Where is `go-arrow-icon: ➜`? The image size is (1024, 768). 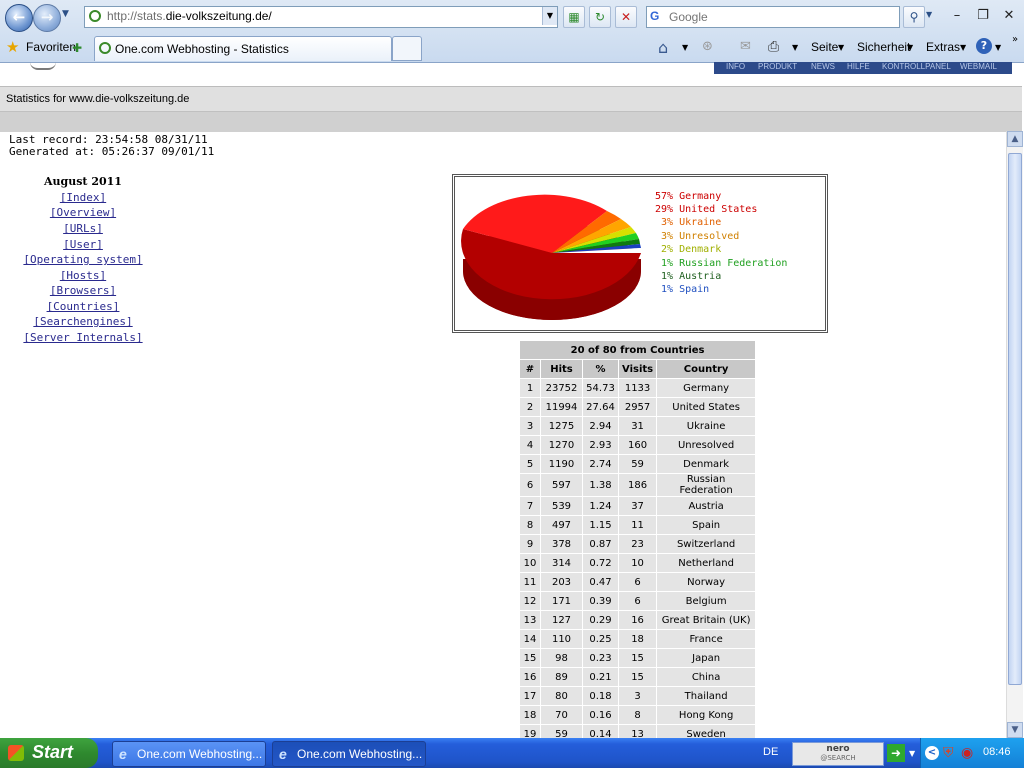 go-arrow-icon: ➜ is located at coordinates (896, 753).